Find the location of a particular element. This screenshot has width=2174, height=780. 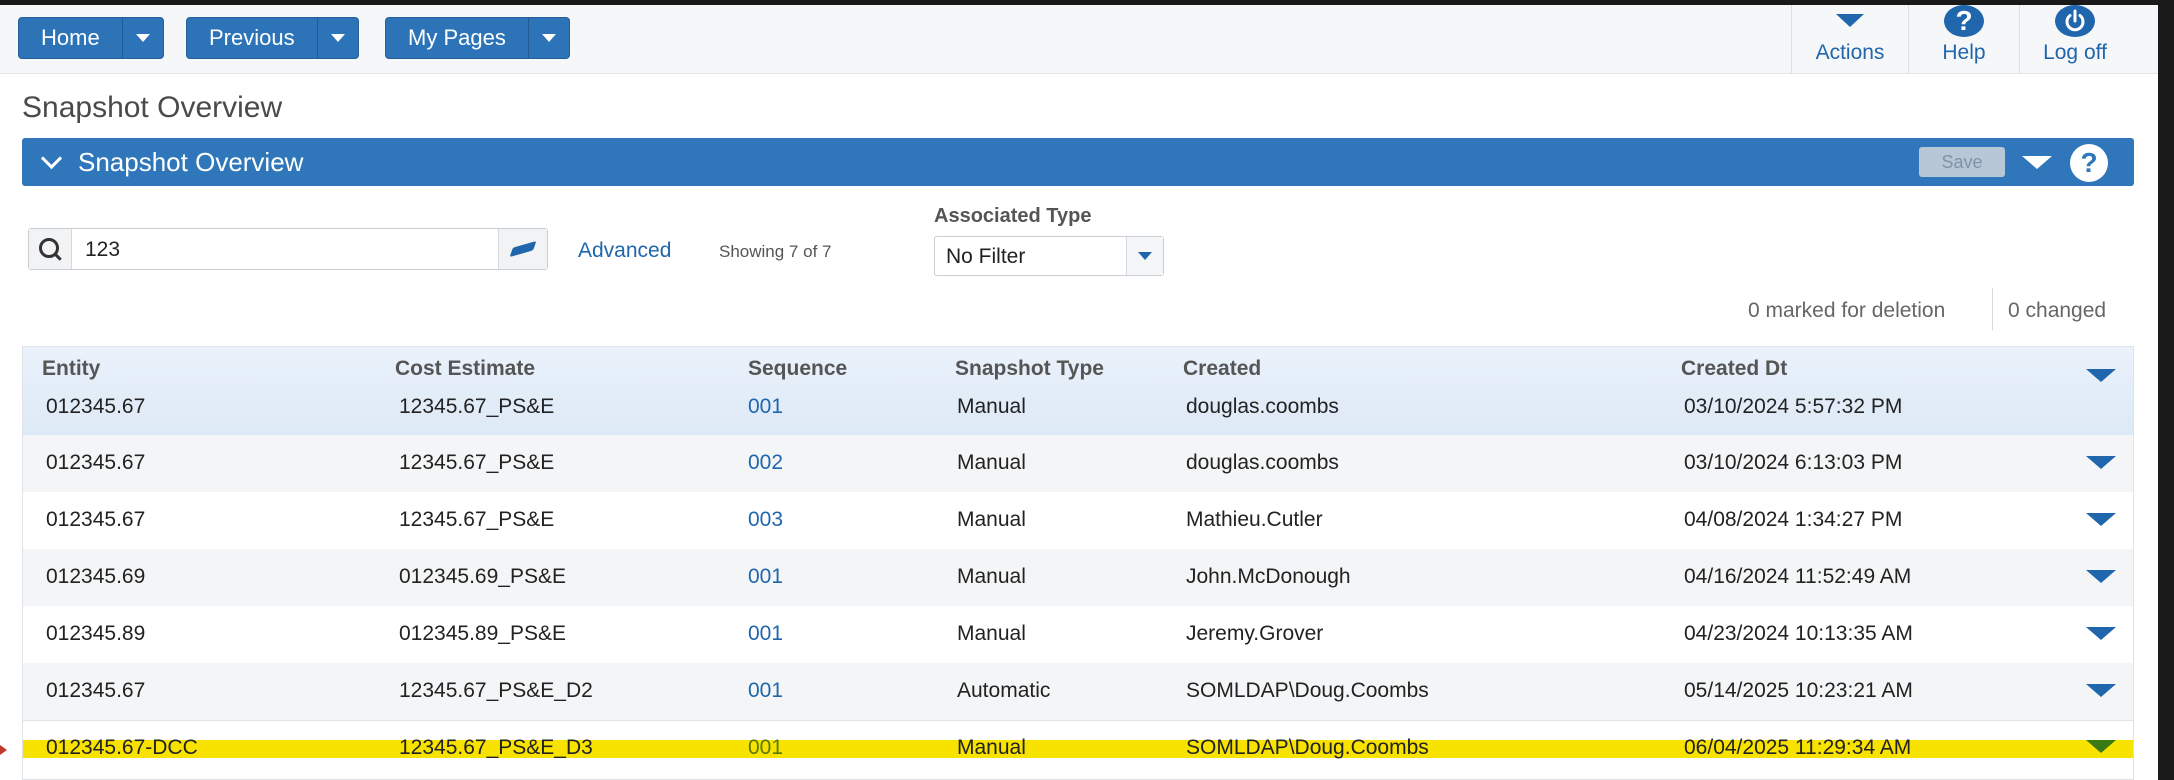

column-header-created: Created is located at coordinates (1222, 369).